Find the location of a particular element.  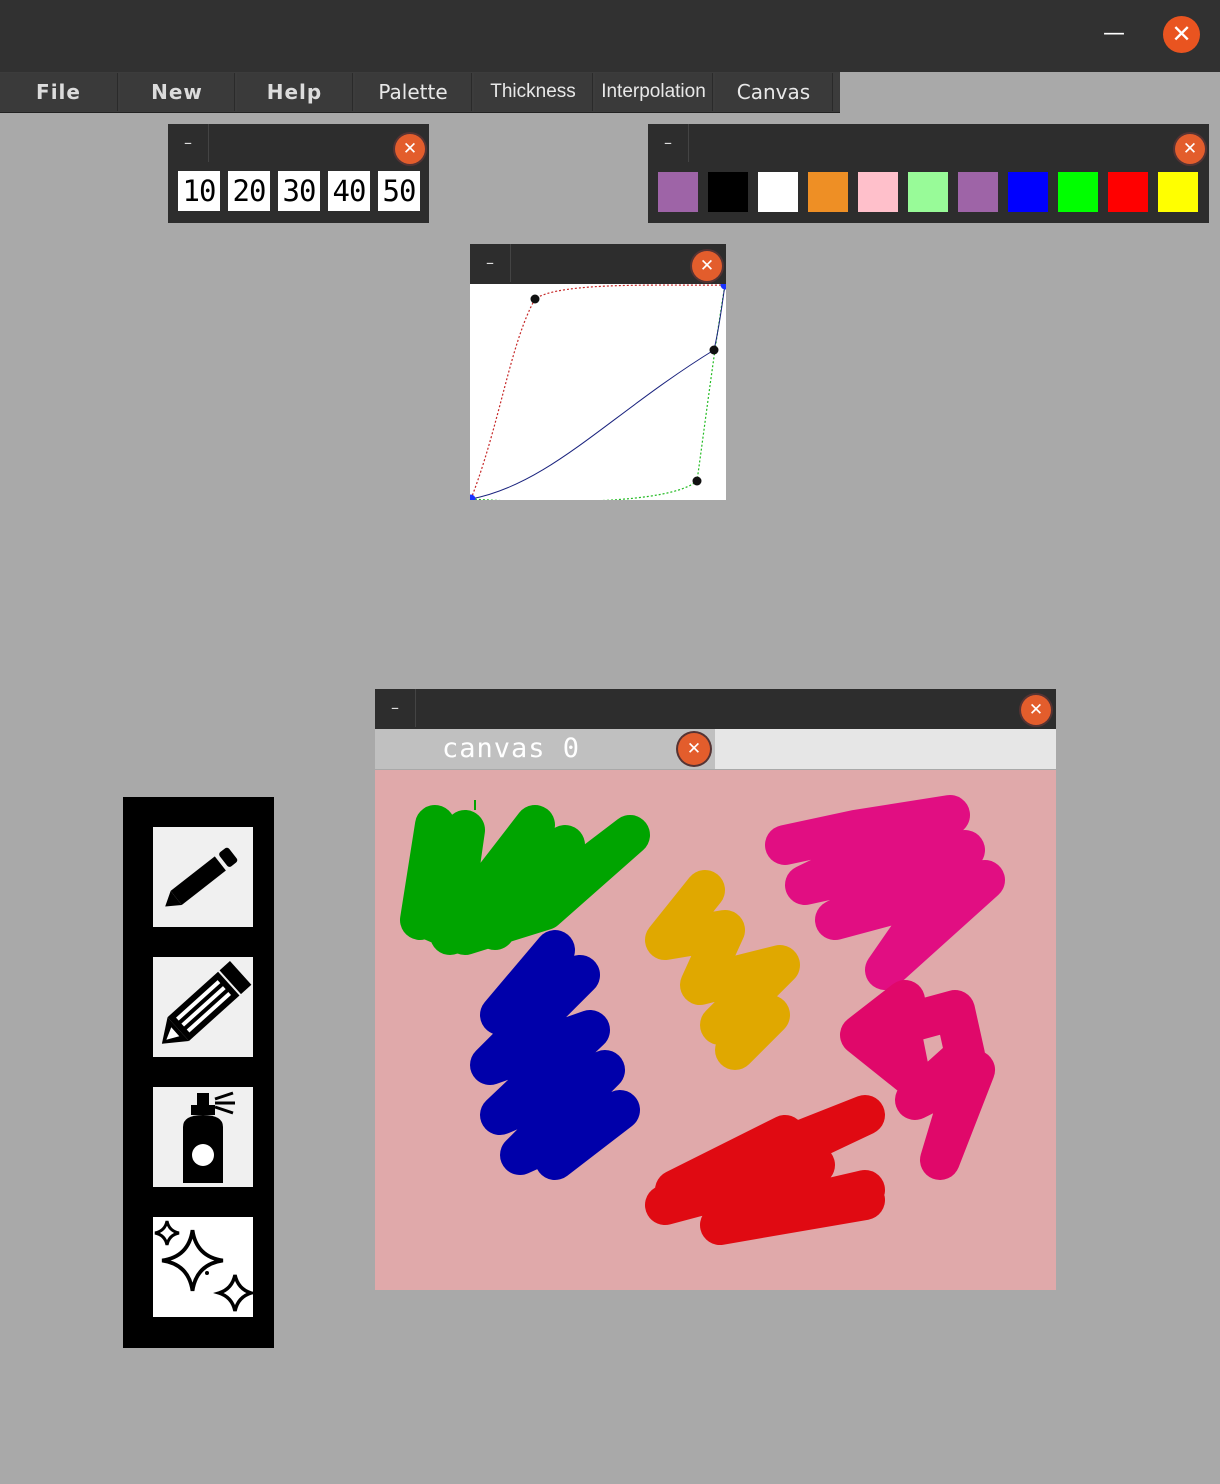

canvas-window-minimize-button: – is located at coordinates (395, 708).